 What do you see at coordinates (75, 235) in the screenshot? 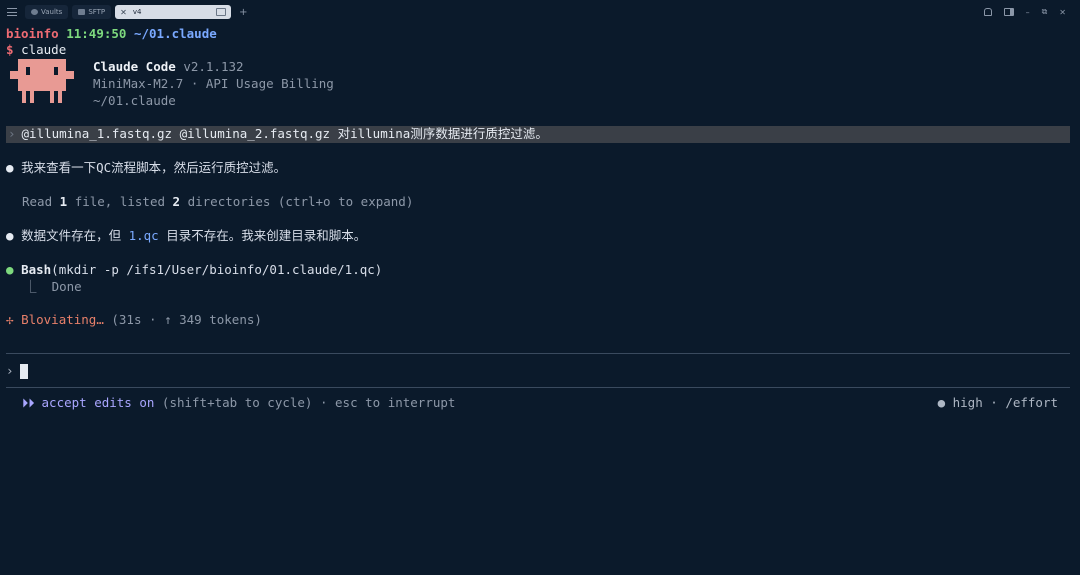
I see `assistant-text-pre: 数据文件存在，但` at bounding box center [75, 235].